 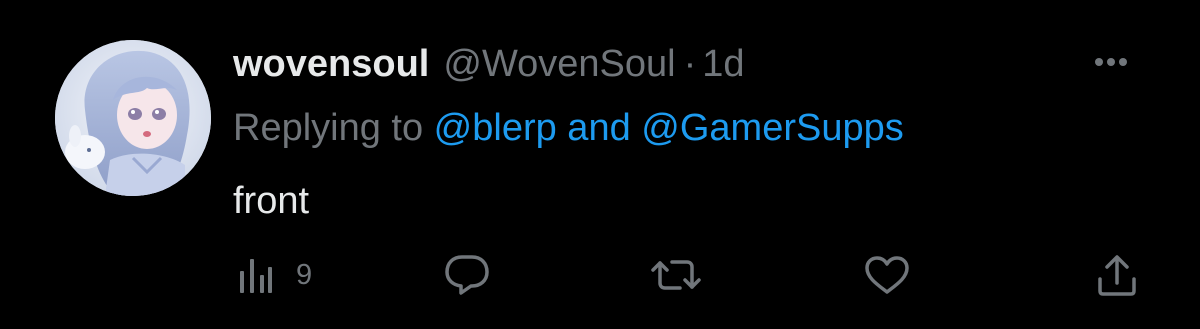 What do you see at coordinates (331, 64) in the screenshot?
I see `display-name: wovensoul` at bounding box center [331, 64].